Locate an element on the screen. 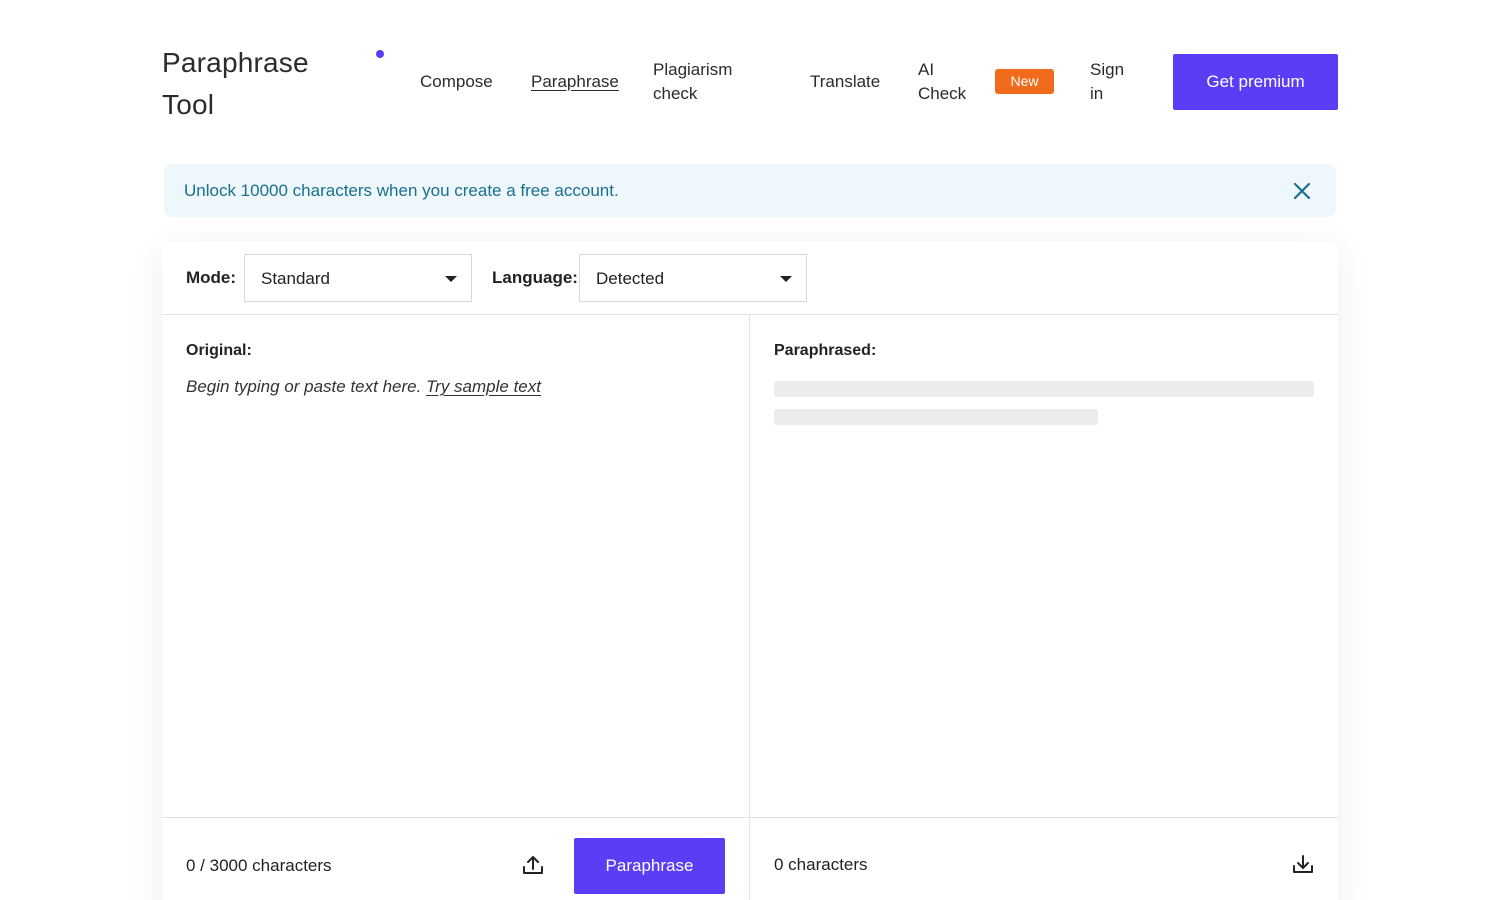 This screenshot has width=1500, height=900. nav-plagiarism-check: Plagiarism check is located at coordinates (708, 82).